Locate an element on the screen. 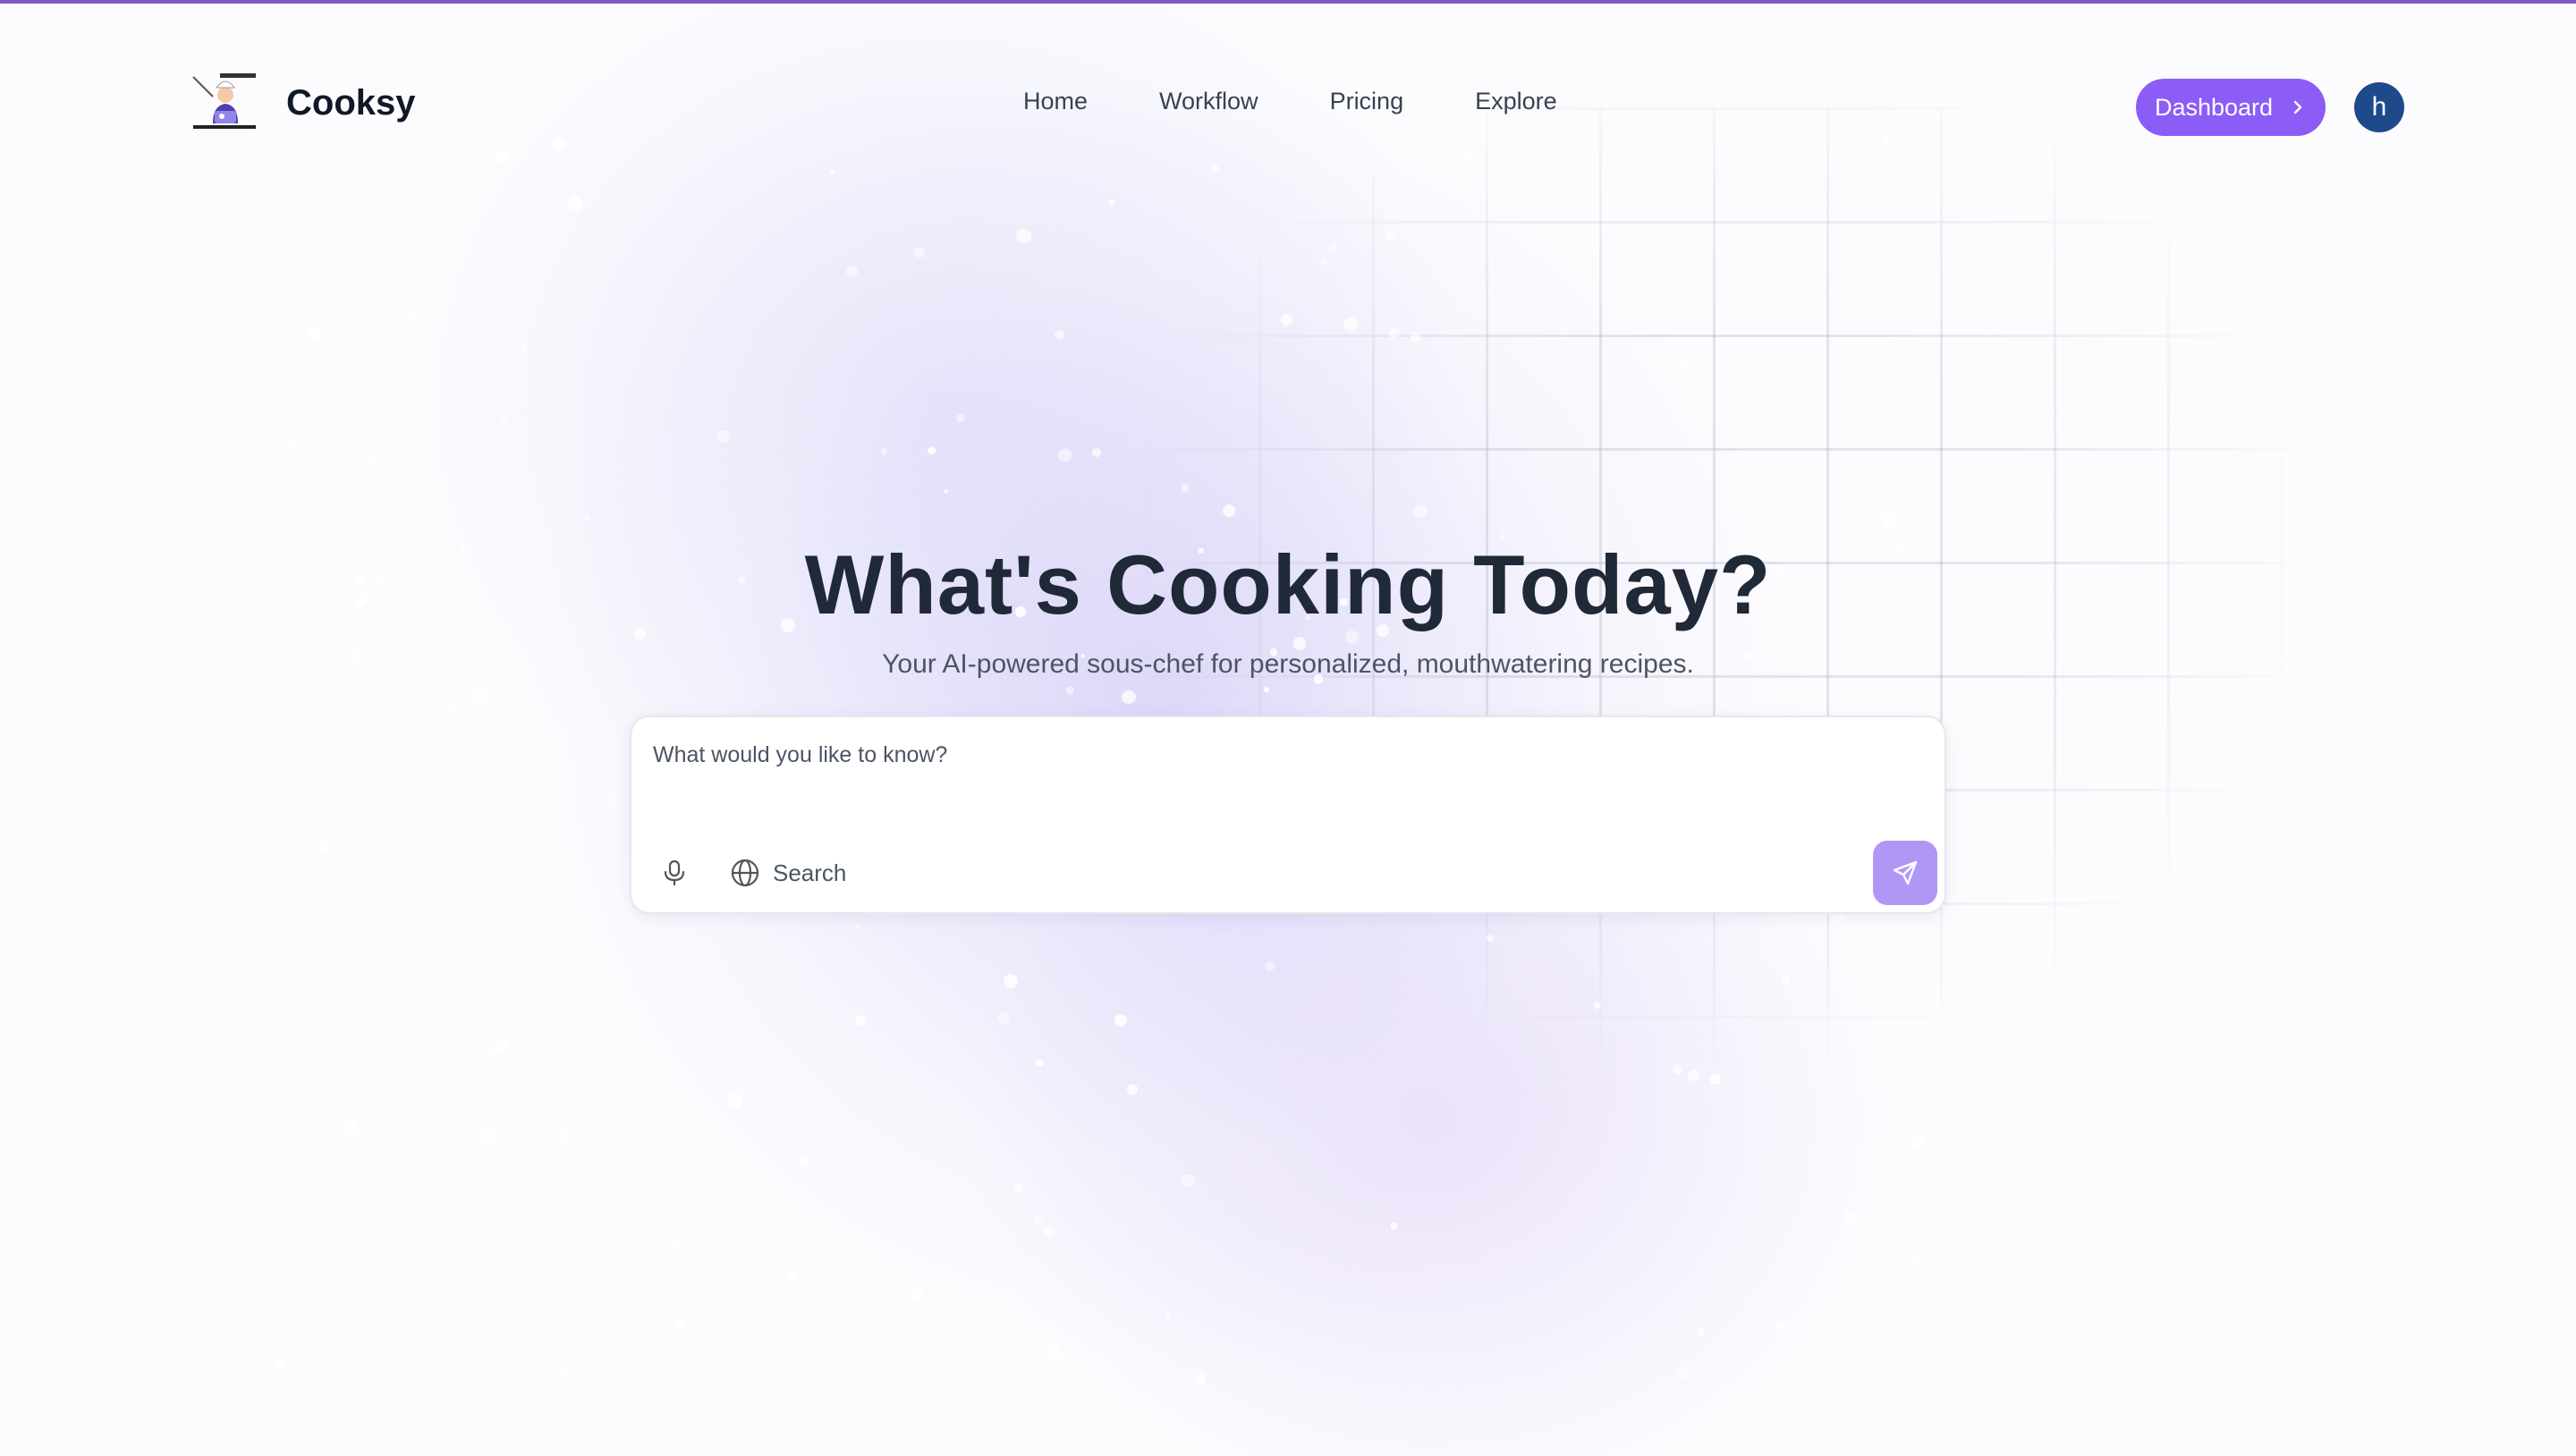 Image resolution: width=2576 pixels, height=1456 pixels. microphone-button is located at coordinates (674, 873).